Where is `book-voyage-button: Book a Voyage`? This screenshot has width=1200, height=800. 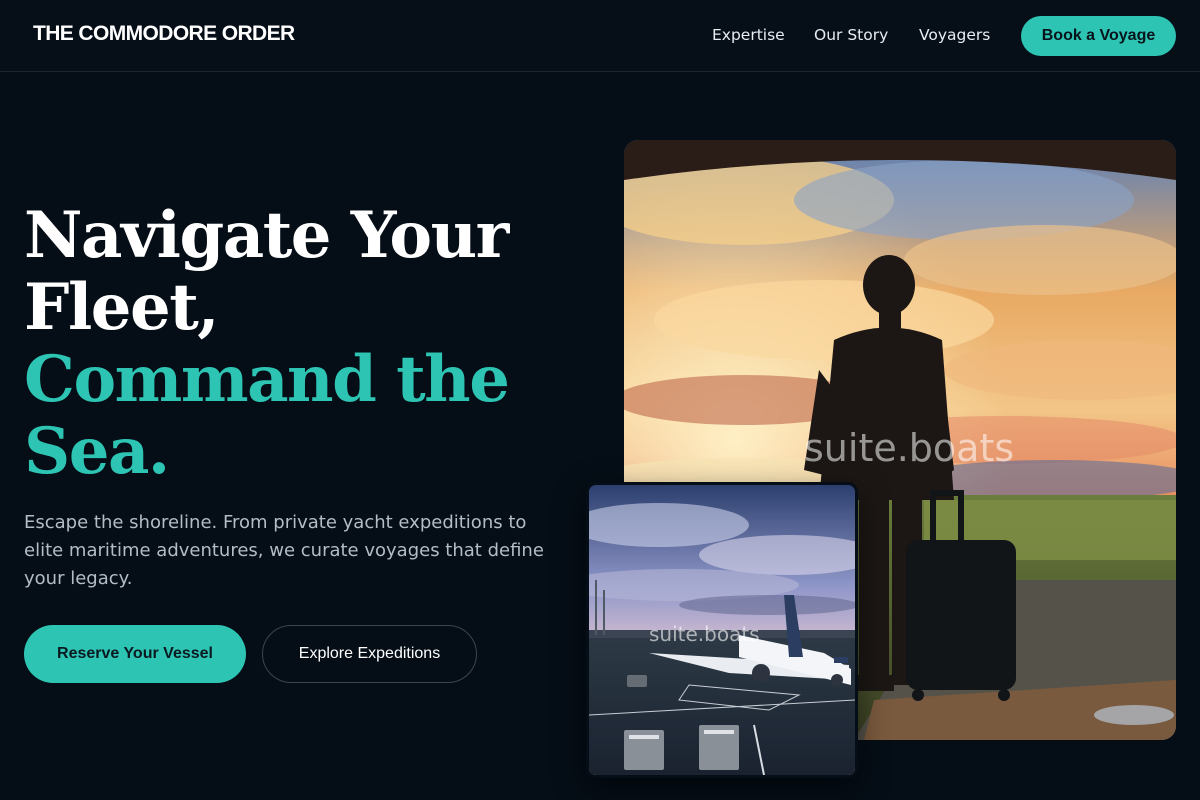
book-voyage-button: Book a Voyage is located at coordinates (1098, 36).